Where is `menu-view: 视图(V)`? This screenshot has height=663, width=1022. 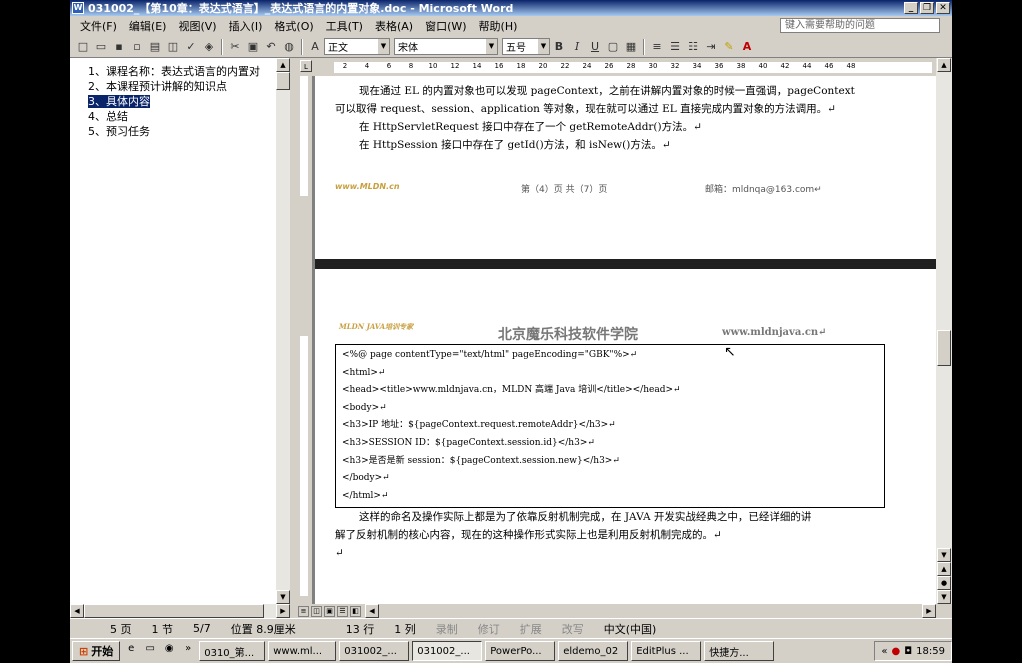 menu-view: 视图(V) is located at coordinates (197, 26).